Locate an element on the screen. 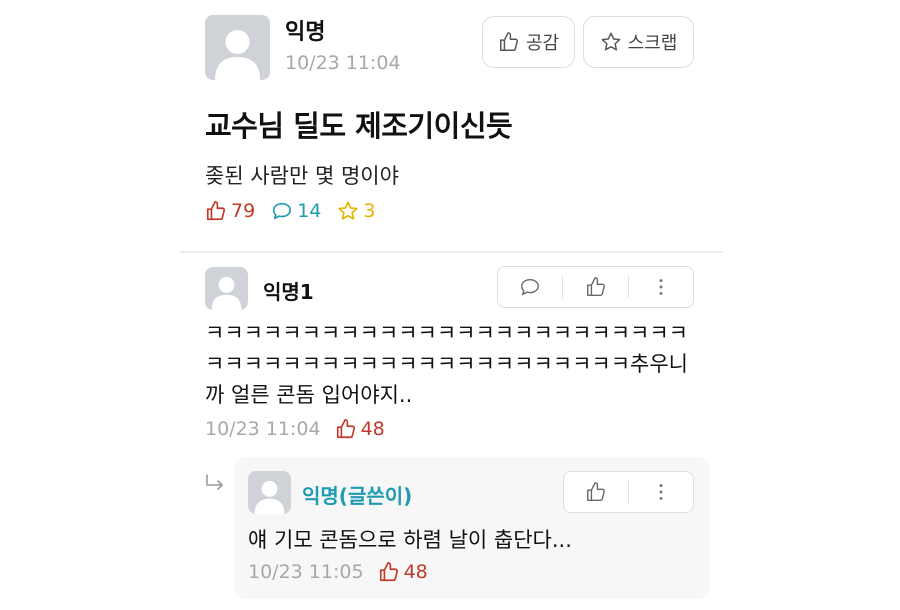 This screenshot has height=610, width=900. like-button: 공감 is located at coordinates (528, 42).